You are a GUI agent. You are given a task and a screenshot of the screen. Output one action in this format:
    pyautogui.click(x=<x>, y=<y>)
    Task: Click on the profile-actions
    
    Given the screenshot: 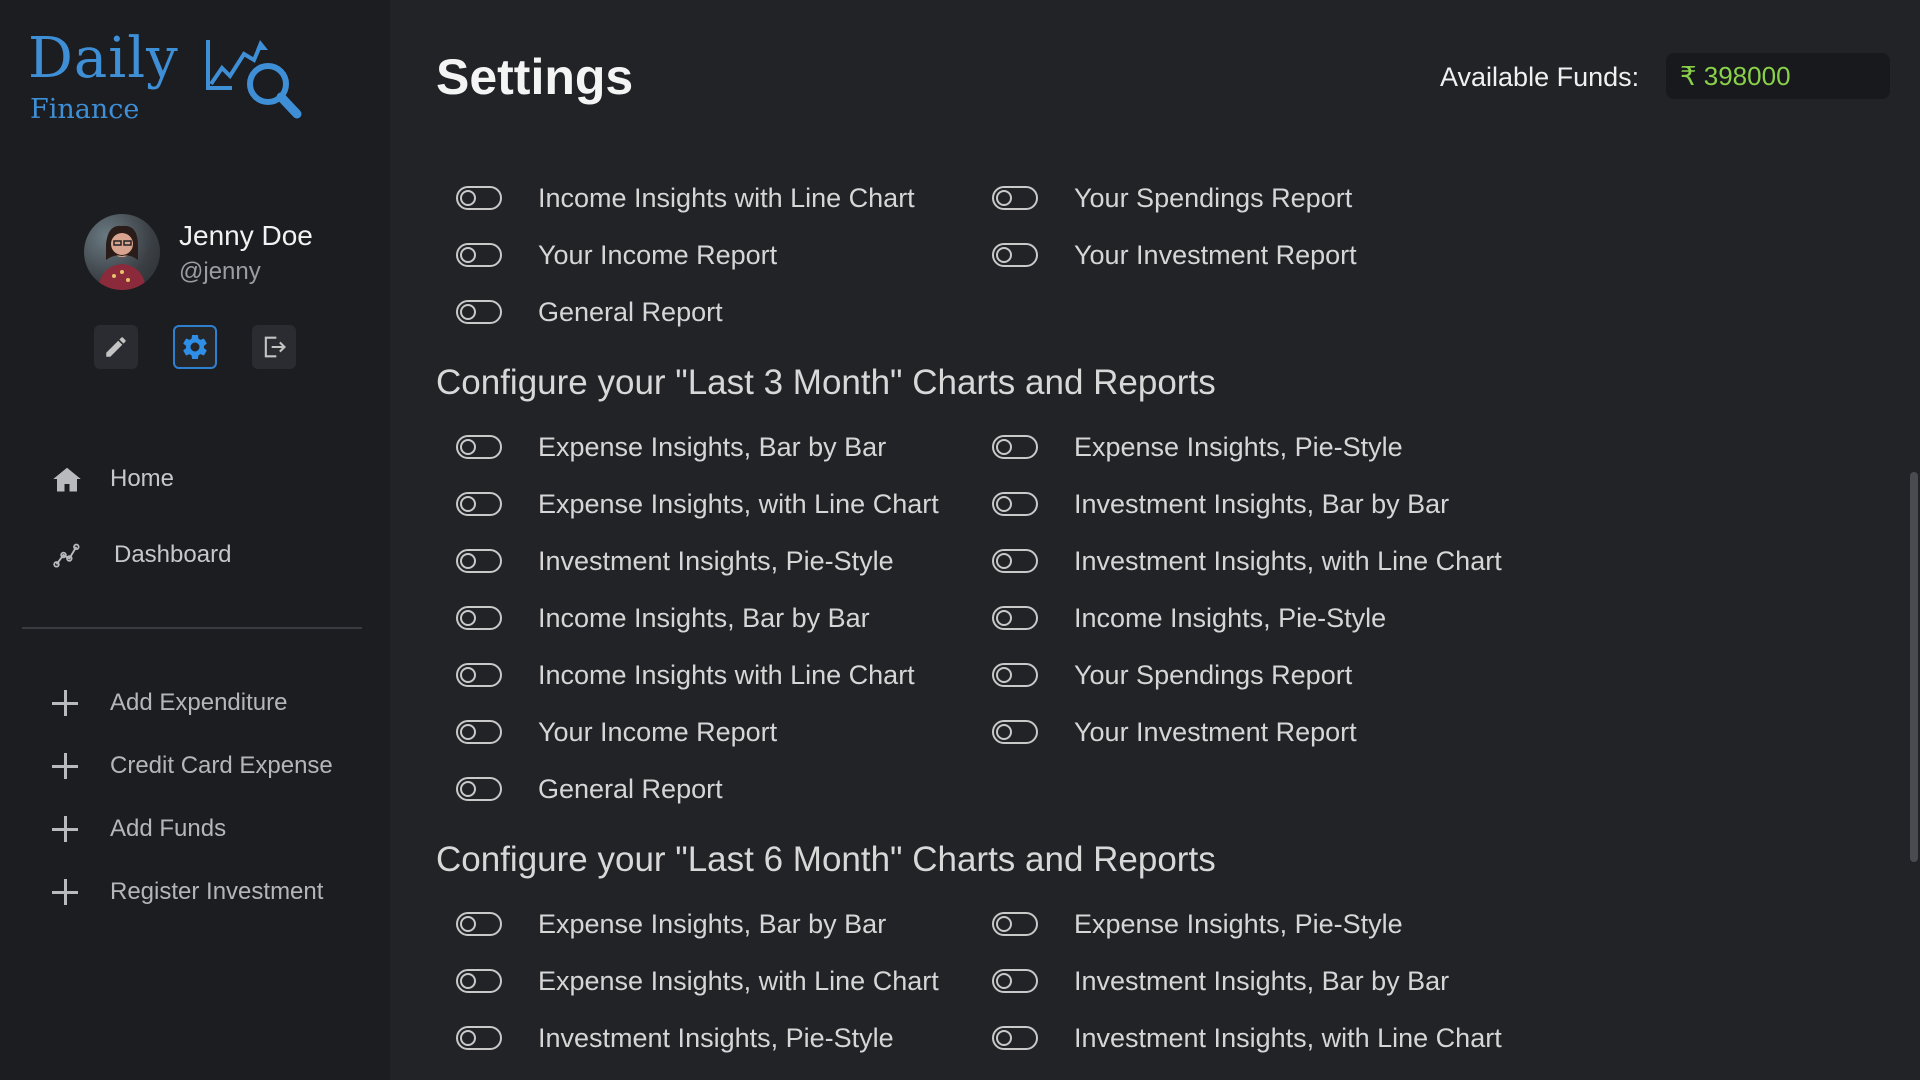 What is the action you would take?
    pyautogui.click(x=199, y=348)
    